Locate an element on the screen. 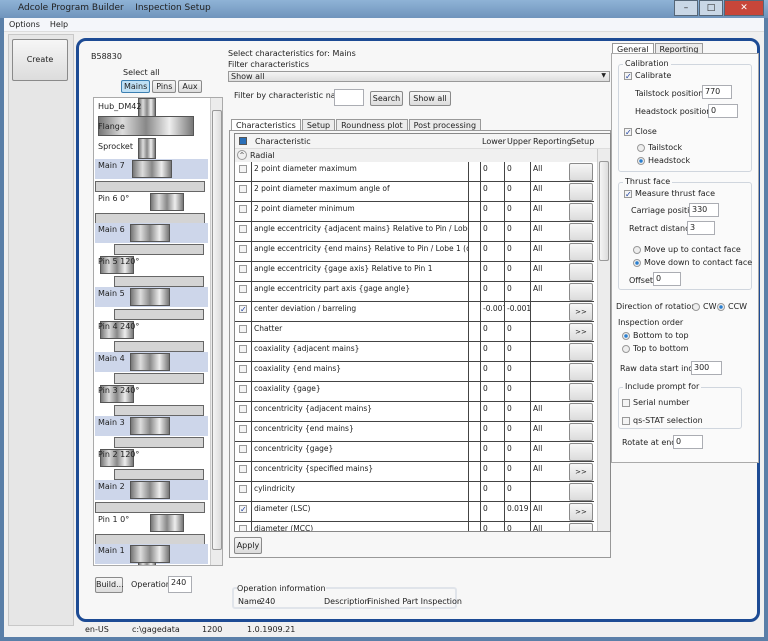 The height and width of the screenshot is (641, 768). close-checkbox: ✓ Close is located at coordinates (640, 131).